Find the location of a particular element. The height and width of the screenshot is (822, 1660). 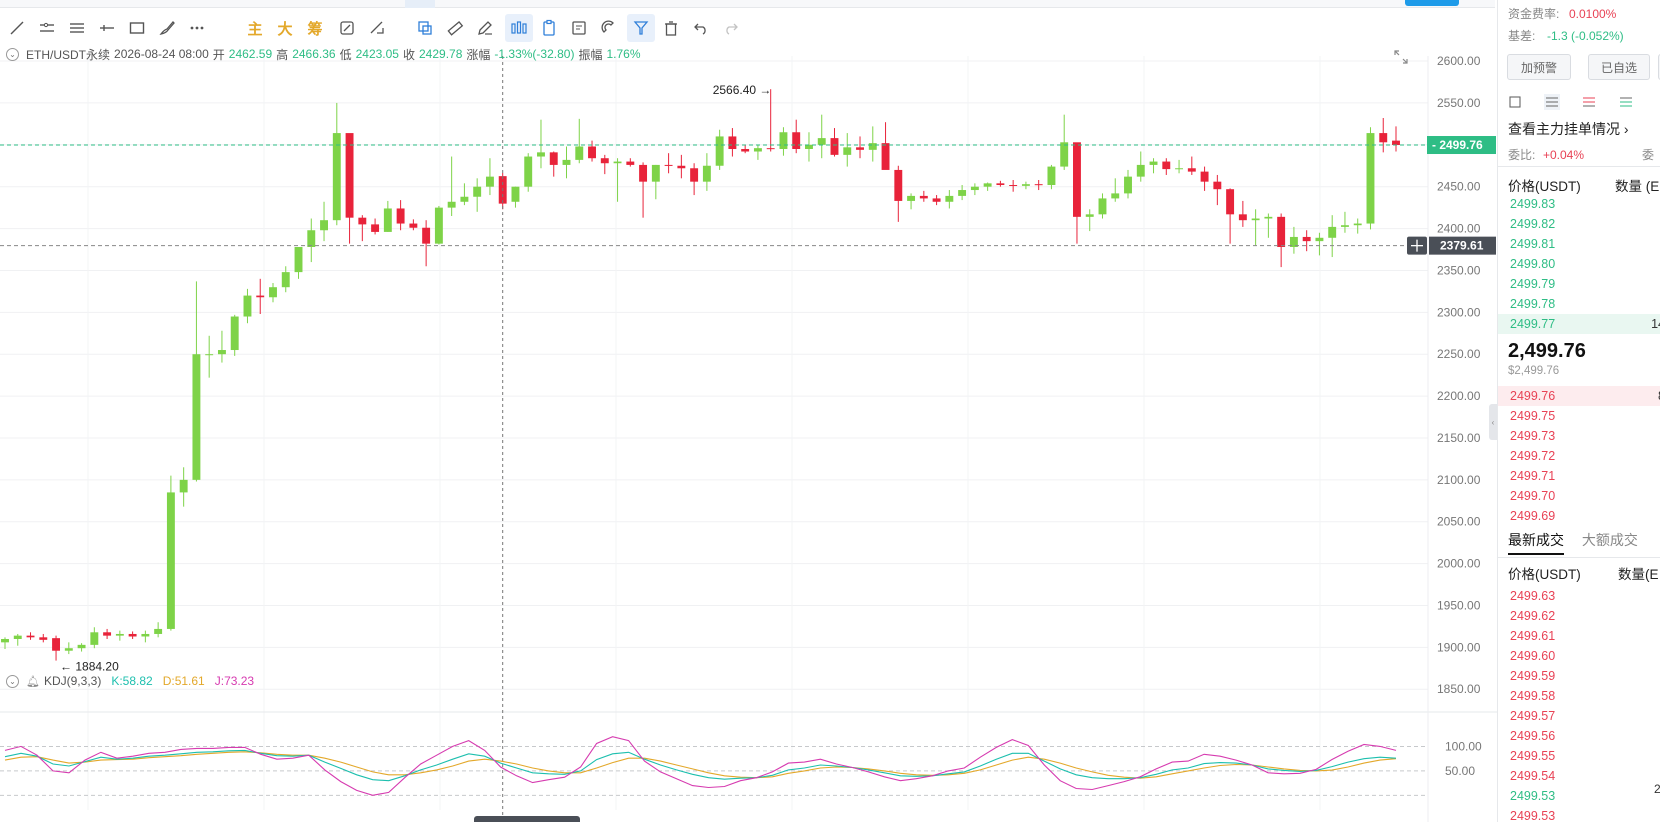

trade-row: 2499.54 is located at coordinates (1579, 776).